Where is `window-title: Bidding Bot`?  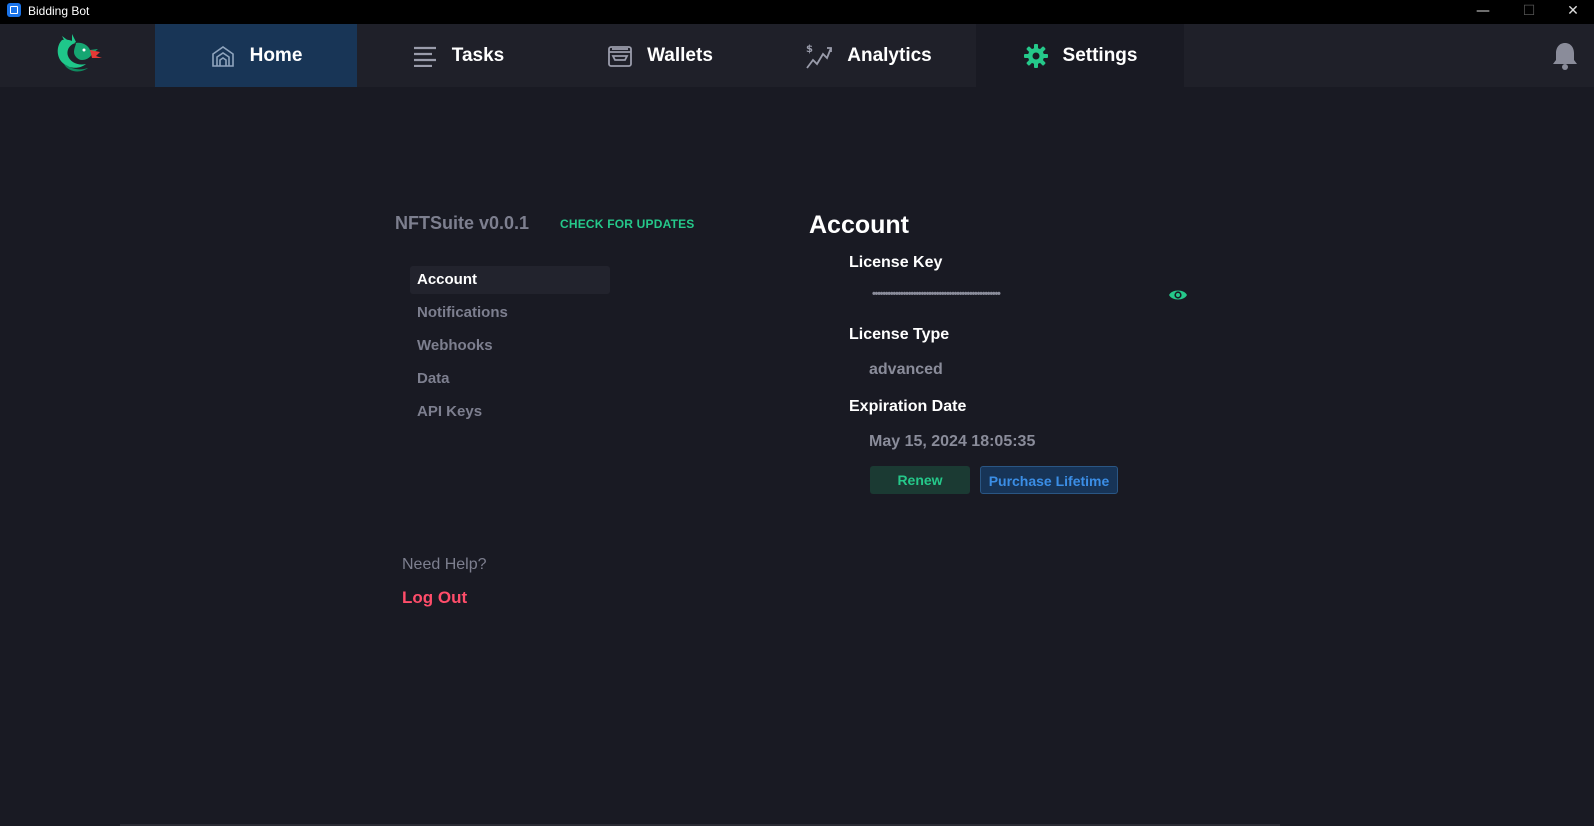 window-title: Bidding Bot is located at coordinates (59, 11).